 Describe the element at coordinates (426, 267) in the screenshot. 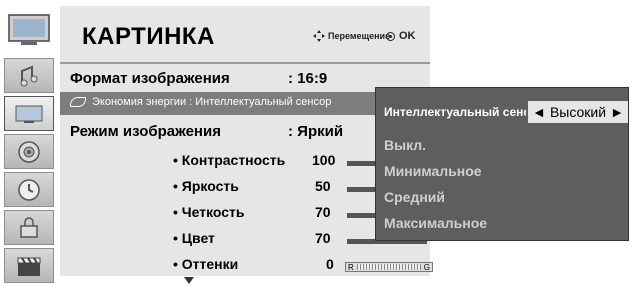

I see `tint-right-label: G` at that location.